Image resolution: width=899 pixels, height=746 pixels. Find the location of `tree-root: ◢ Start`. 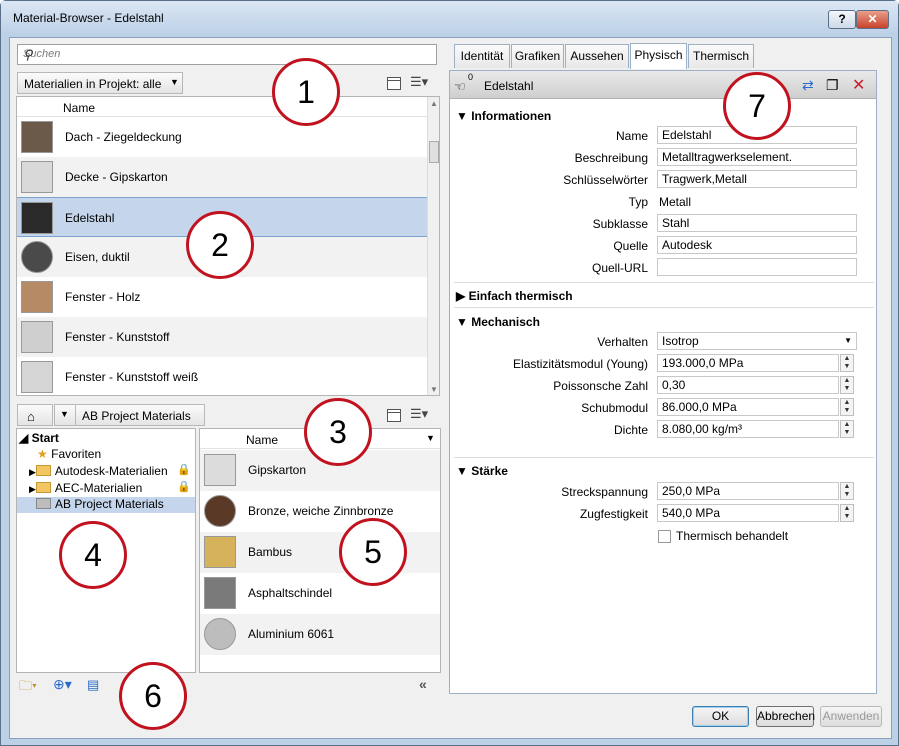

tree-root: ◢ Start is located at coordinates (39, 438).